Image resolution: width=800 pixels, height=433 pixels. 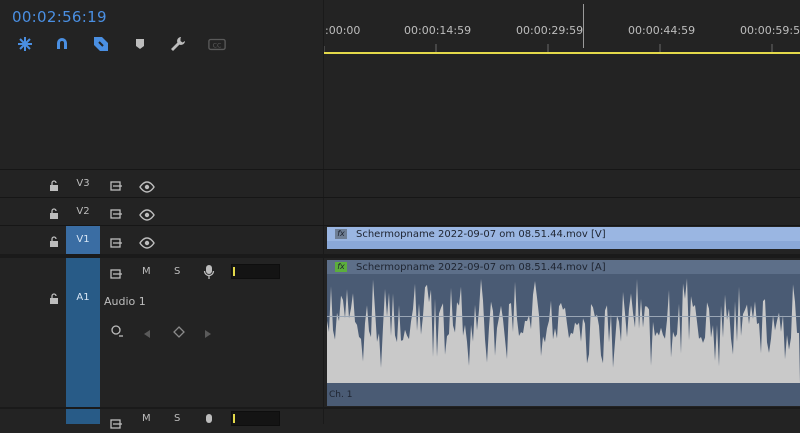 What do you see at coordinates (25, 44) in the screenshot?
I see `snap-icon` at bounding box center [25, 44].